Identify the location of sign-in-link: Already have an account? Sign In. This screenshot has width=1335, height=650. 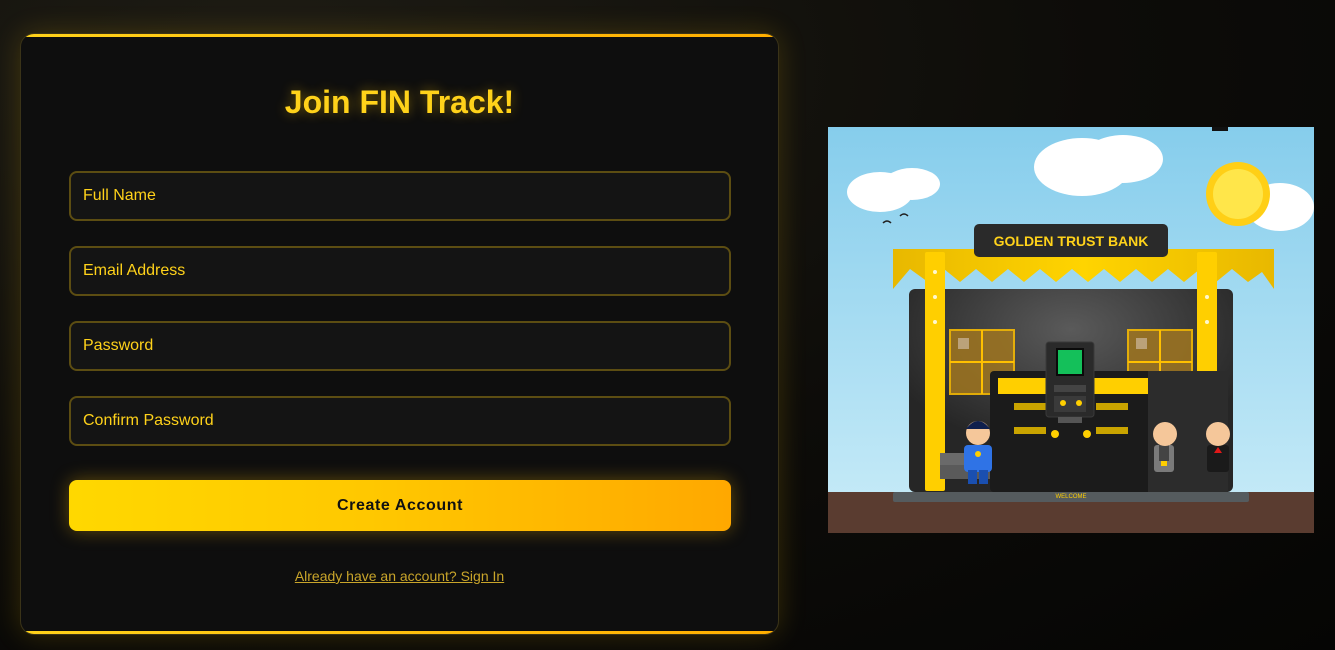
(399, 576).